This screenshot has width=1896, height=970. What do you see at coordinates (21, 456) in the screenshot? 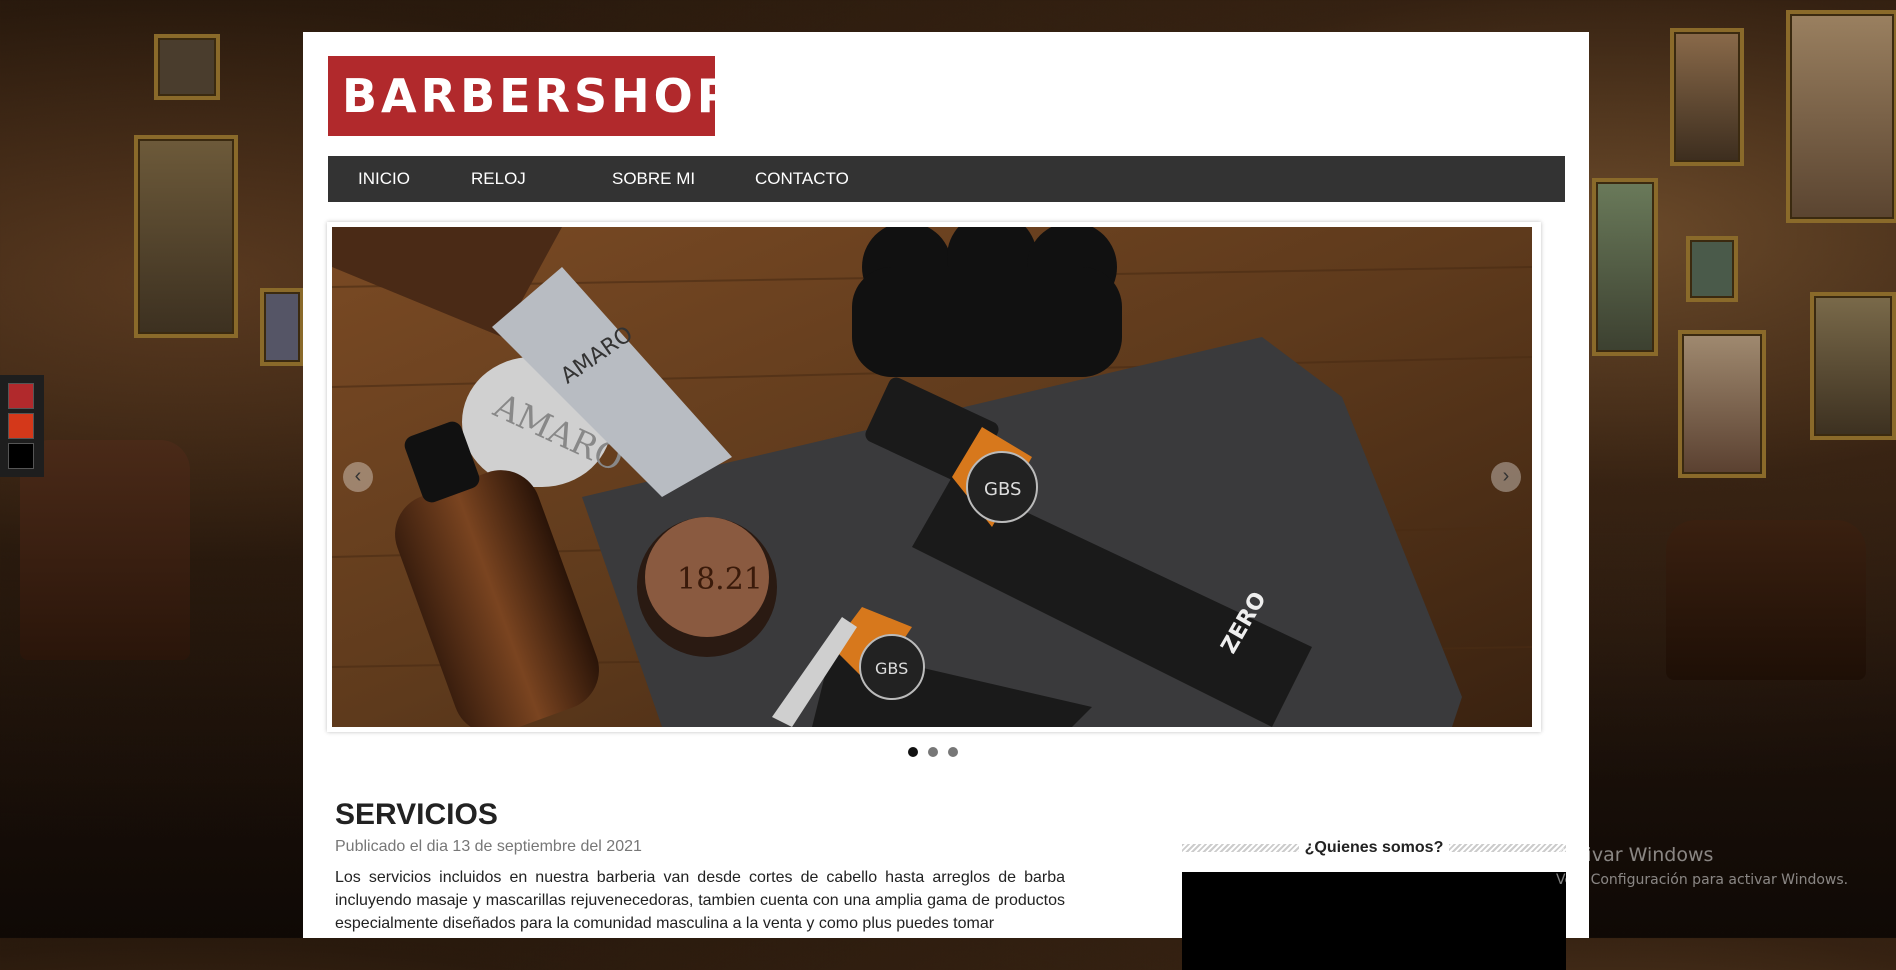
I see `color-swatch-black` at bounding box center [21, 456].